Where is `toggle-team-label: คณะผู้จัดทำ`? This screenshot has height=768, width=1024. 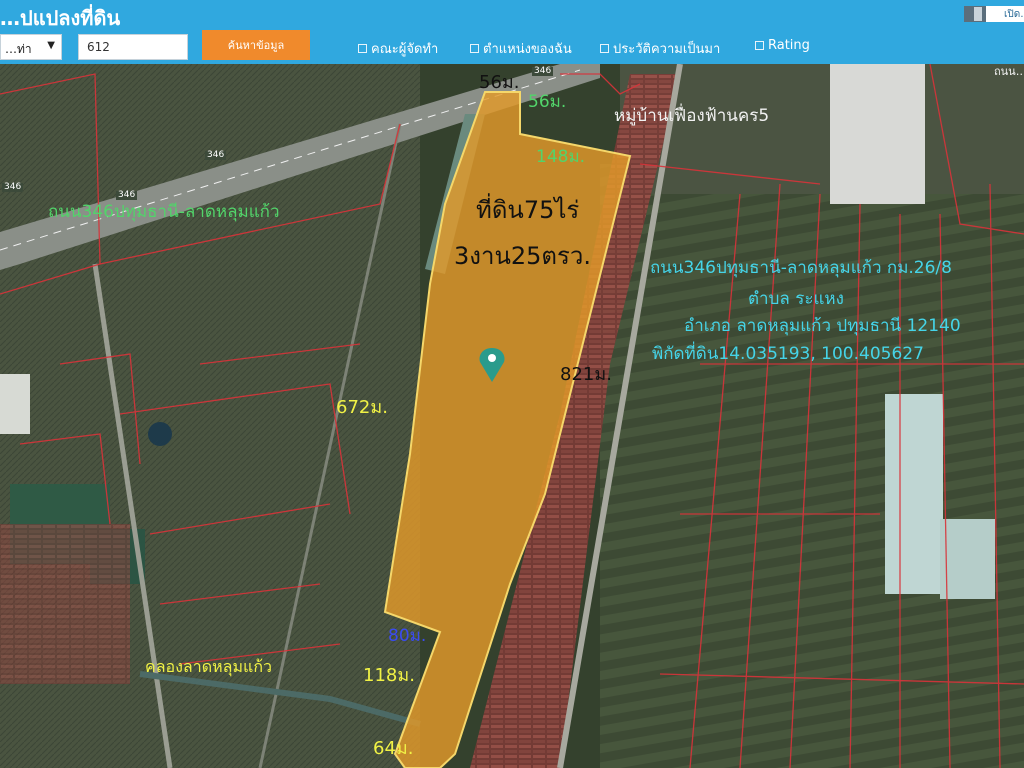 toggle-team-label: คณะผู้จัดทำ is located at coordinates (405, 49).